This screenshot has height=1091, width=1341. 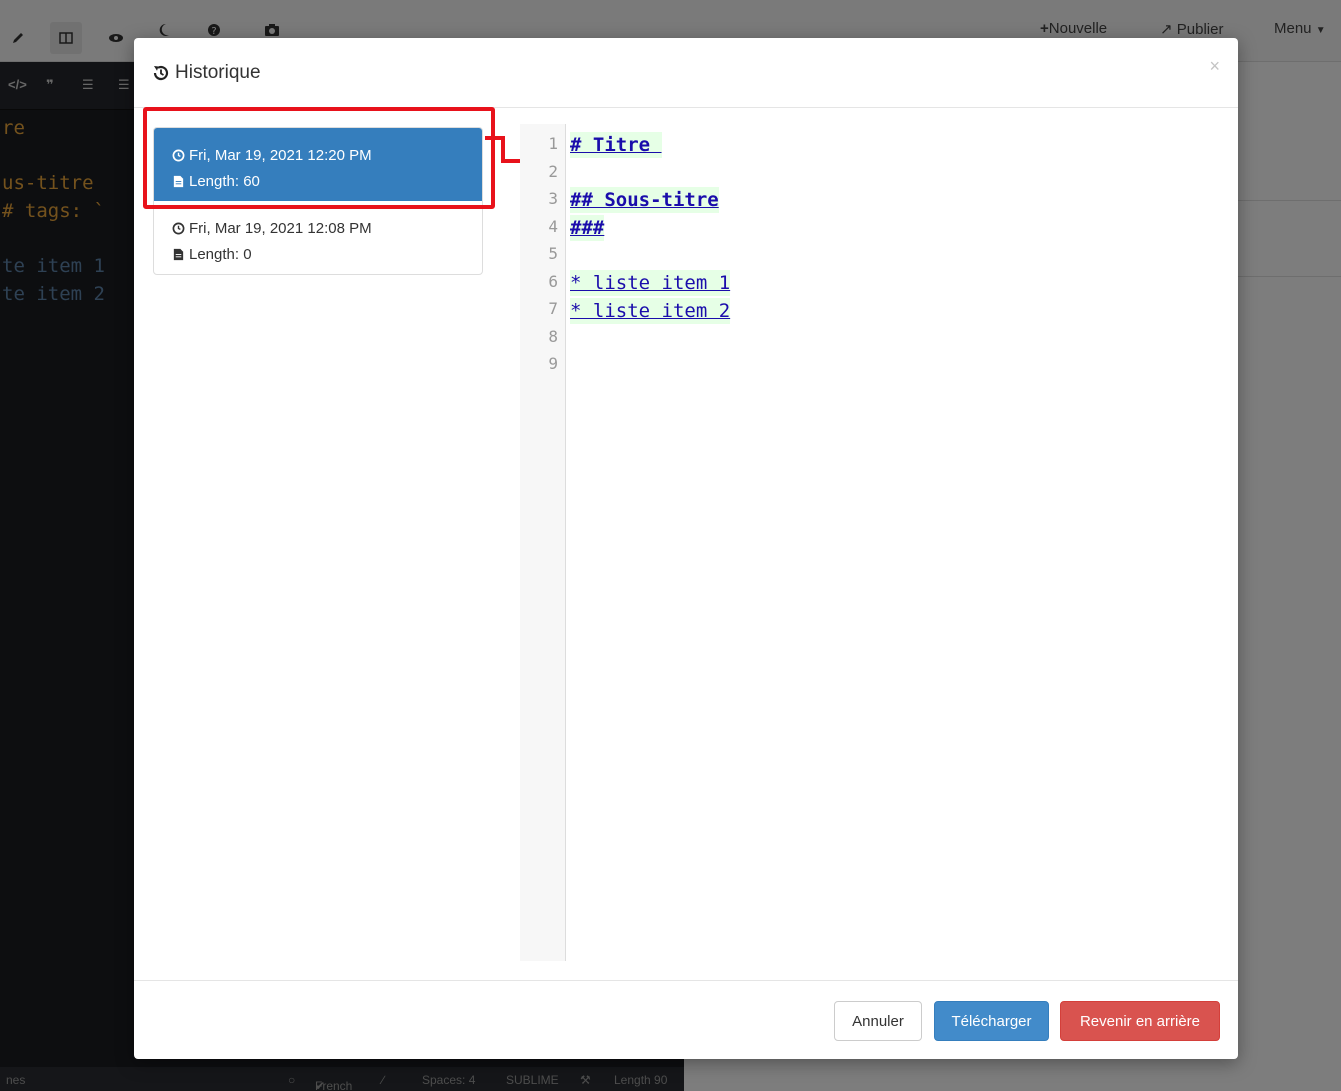 What do you see at coordinates (553, 226) in the screenshot?
I see `line-number: 4` at bounding box center [553, 226].